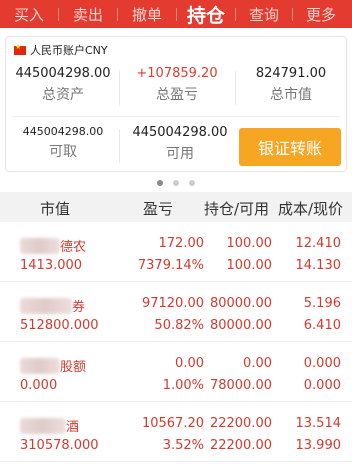  I want to click on position-cell: 0.00, so click(257, 363).